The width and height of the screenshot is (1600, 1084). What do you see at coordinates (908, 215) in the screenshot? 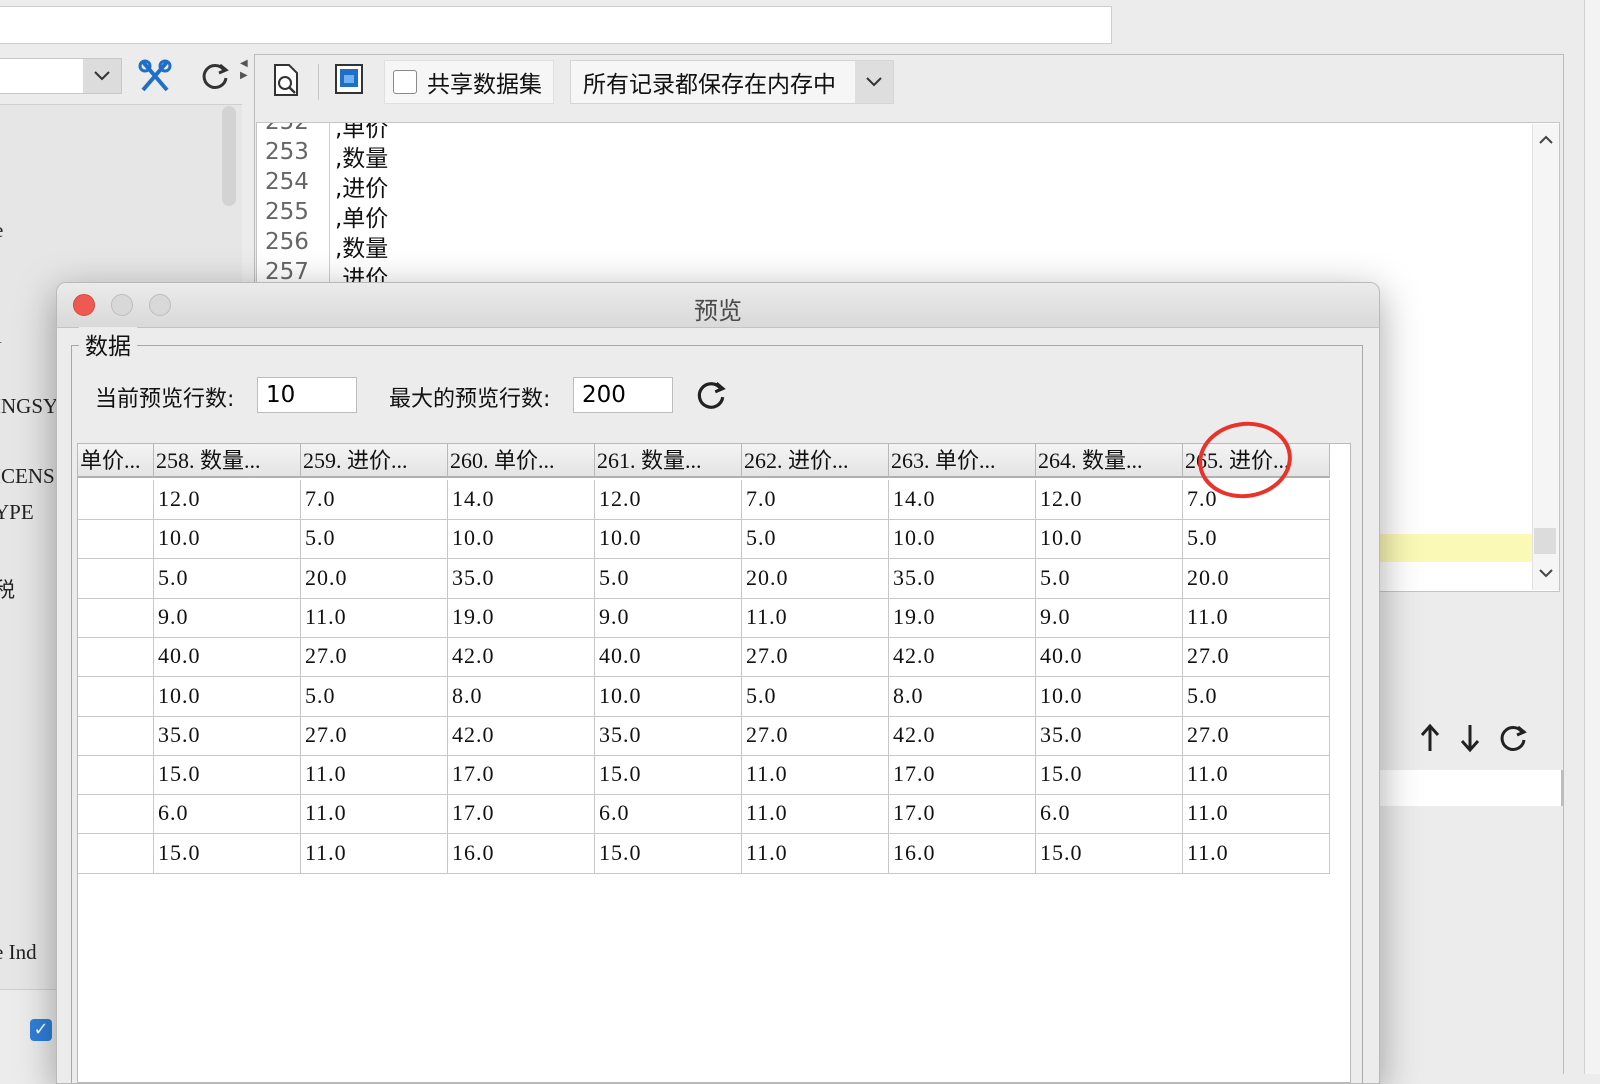
I see `editor-line: 255 ,单价` at bounding box center [908, 215].